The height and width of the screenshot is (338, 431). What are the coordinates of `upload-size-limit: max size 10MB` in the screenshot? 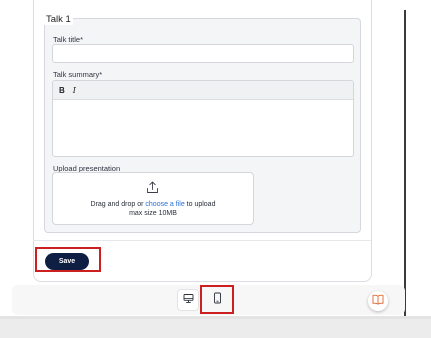 It's located at (153, 213).